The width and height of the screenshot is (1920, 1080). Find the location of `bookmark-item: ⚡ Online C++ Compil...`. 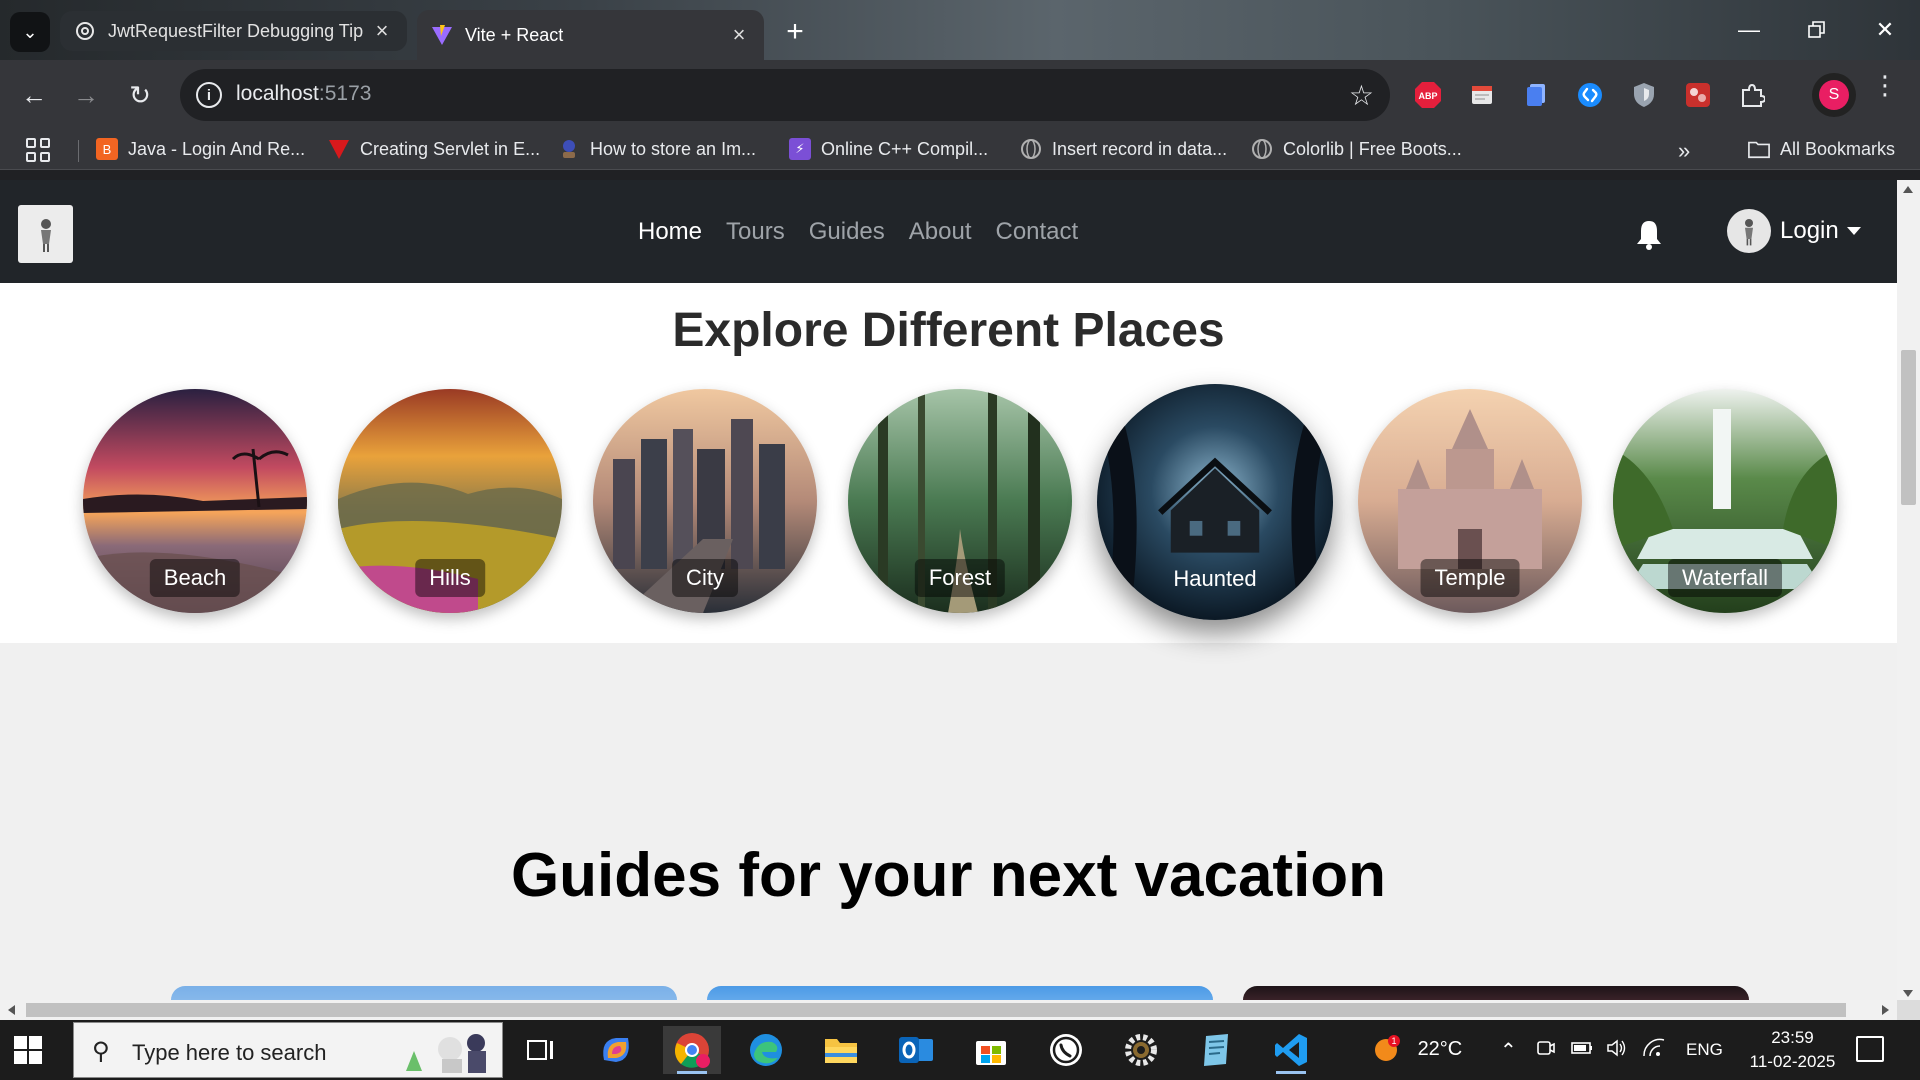

bookmark-item: ⚡ Online C++ Compil... is located at coordinates (888, 149).